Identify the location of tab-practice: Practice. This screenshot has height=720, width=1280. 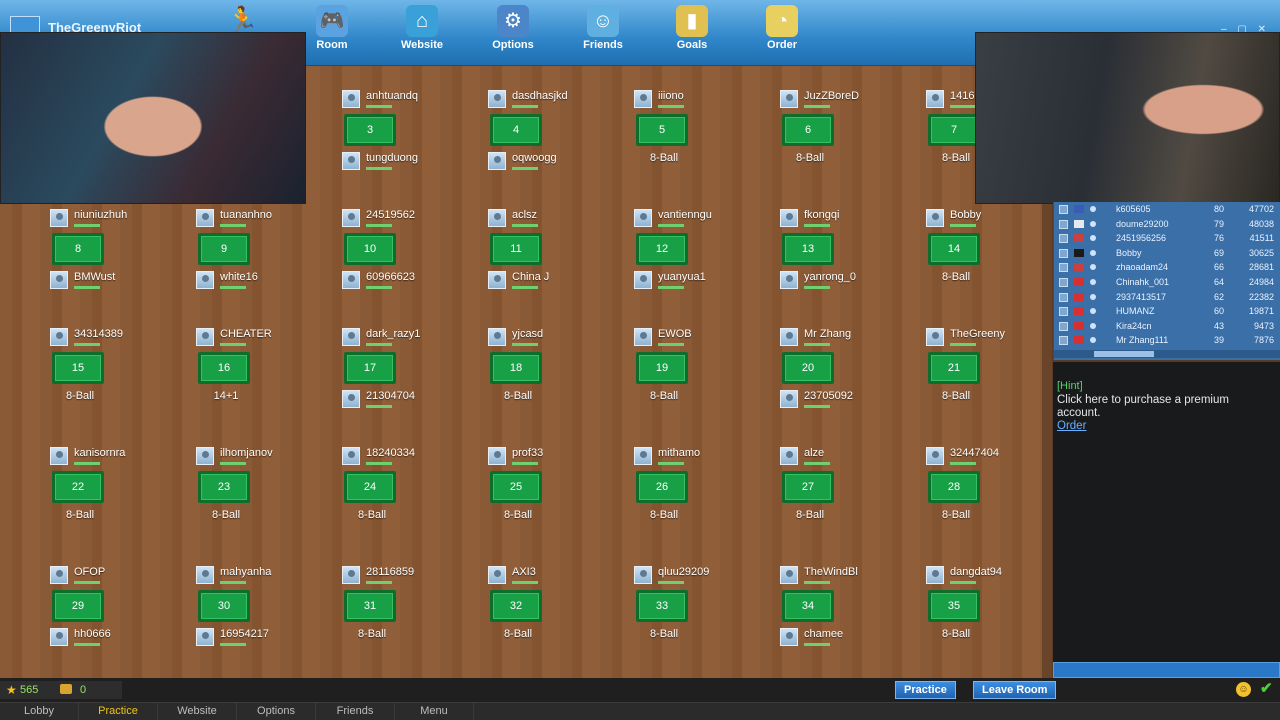
(118, 711).